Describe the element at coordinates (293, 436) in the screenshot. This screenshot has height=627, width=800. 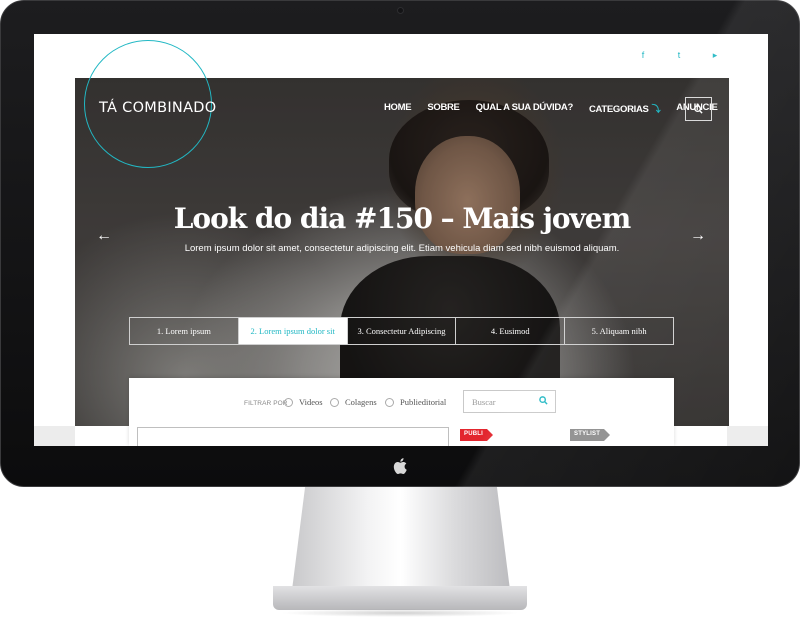
I see `post-card` at that location.